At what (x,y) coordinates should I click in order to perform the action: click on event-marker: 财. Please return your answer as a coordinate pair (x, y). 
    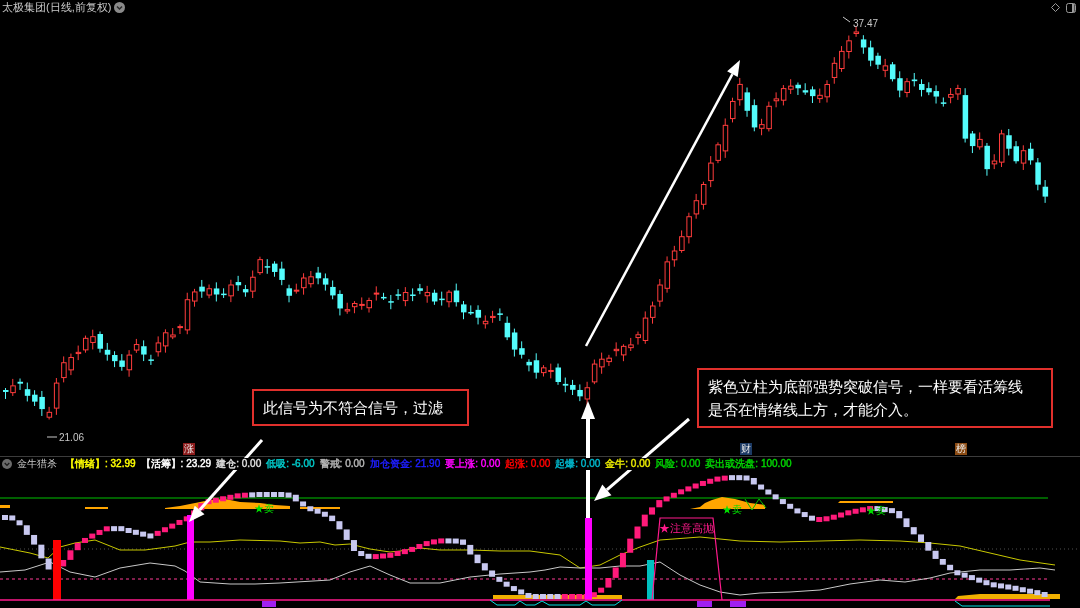
    Looking at the image, I should click on (746, 449).